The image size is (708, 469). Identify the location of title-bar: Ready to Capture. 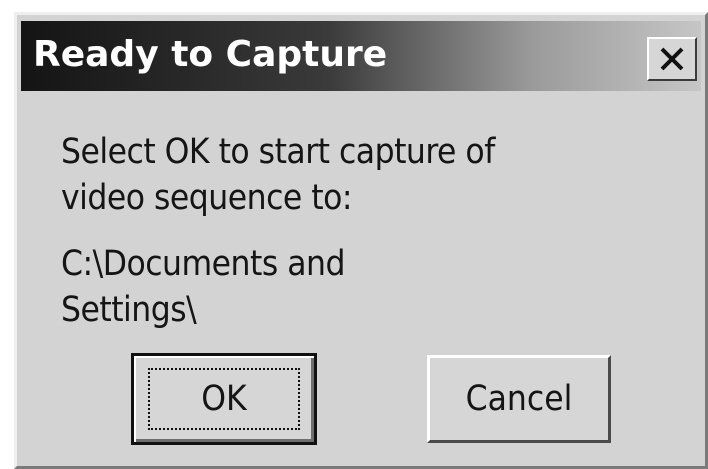
(361, 56).